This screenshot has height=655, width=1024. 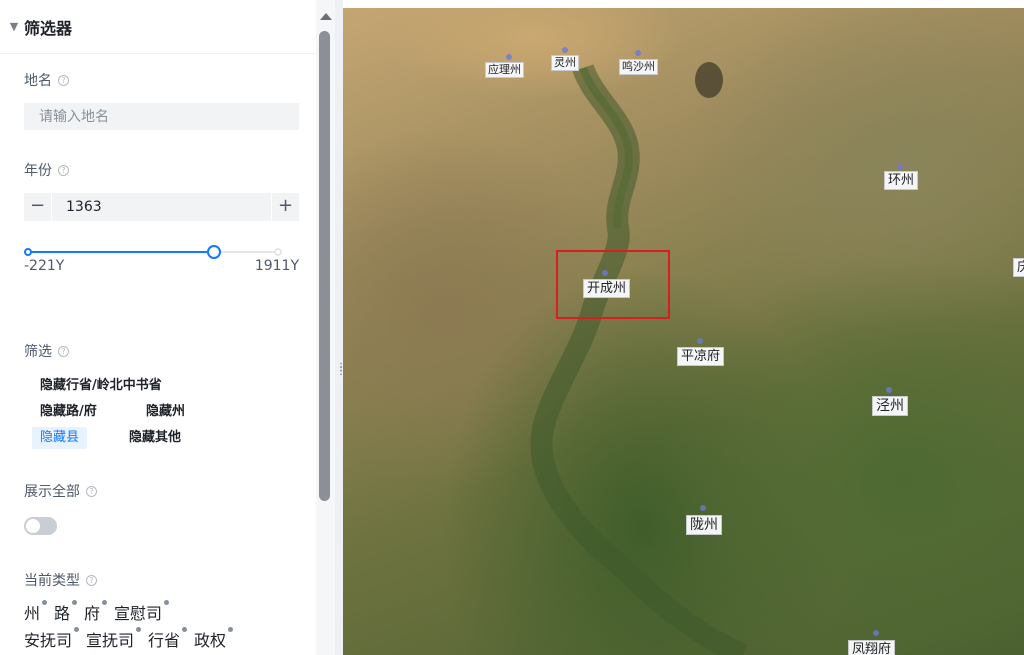 What do you see at coordinates (158, 27) in the screenshot?
I see `panel-header: ▼ 筛选器` at bounding box center [158, 27].